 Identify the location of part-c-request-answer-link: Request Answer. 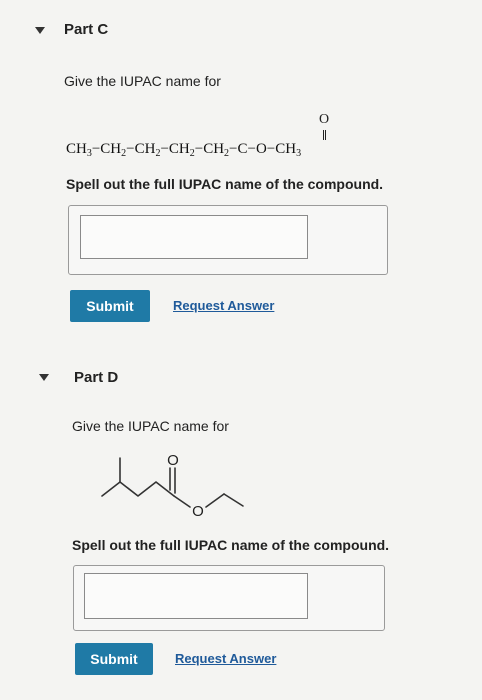
(223, 305).